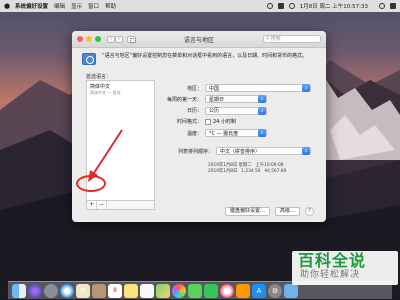 The height and width of the screenshot is (300, 400). Describe the element at coordinates (292, 39) in the screenshot. I see `search-field: ⚲ 搜索` at that location.